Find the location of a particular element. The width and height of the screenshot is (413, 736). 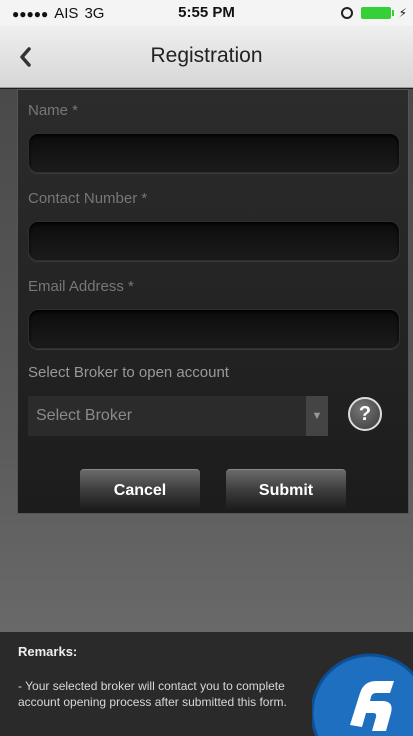

broker-label: Select Broker to open account is located at coordinates (128, 372).